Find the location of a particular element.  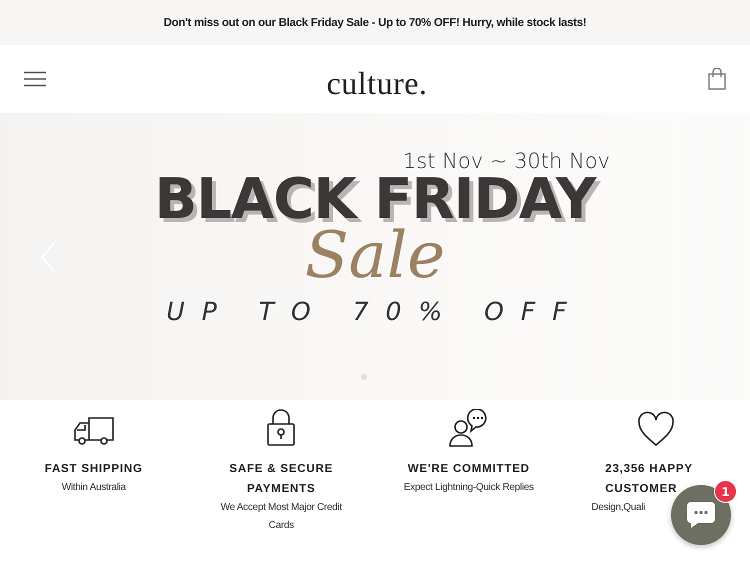

feature-title: SAFE & SECURE PAYMENTS is located at coordinates (281, 479).